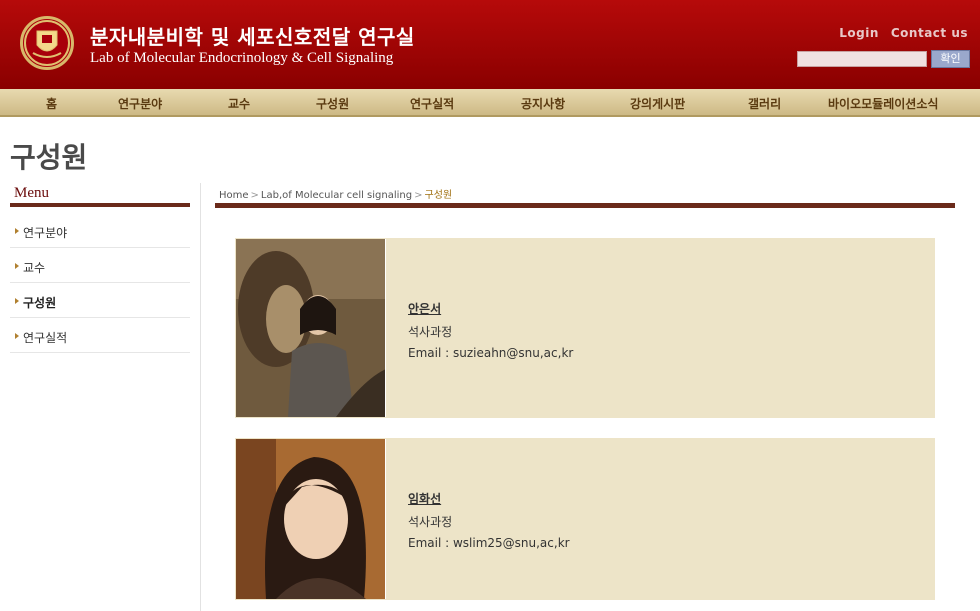 This screenshot has width=980, height=611. What do you see at coordinates (100, 335) in the screenshot?
I see `sidebar-item-publications: 연구실적` at bounding box center [100, 335].